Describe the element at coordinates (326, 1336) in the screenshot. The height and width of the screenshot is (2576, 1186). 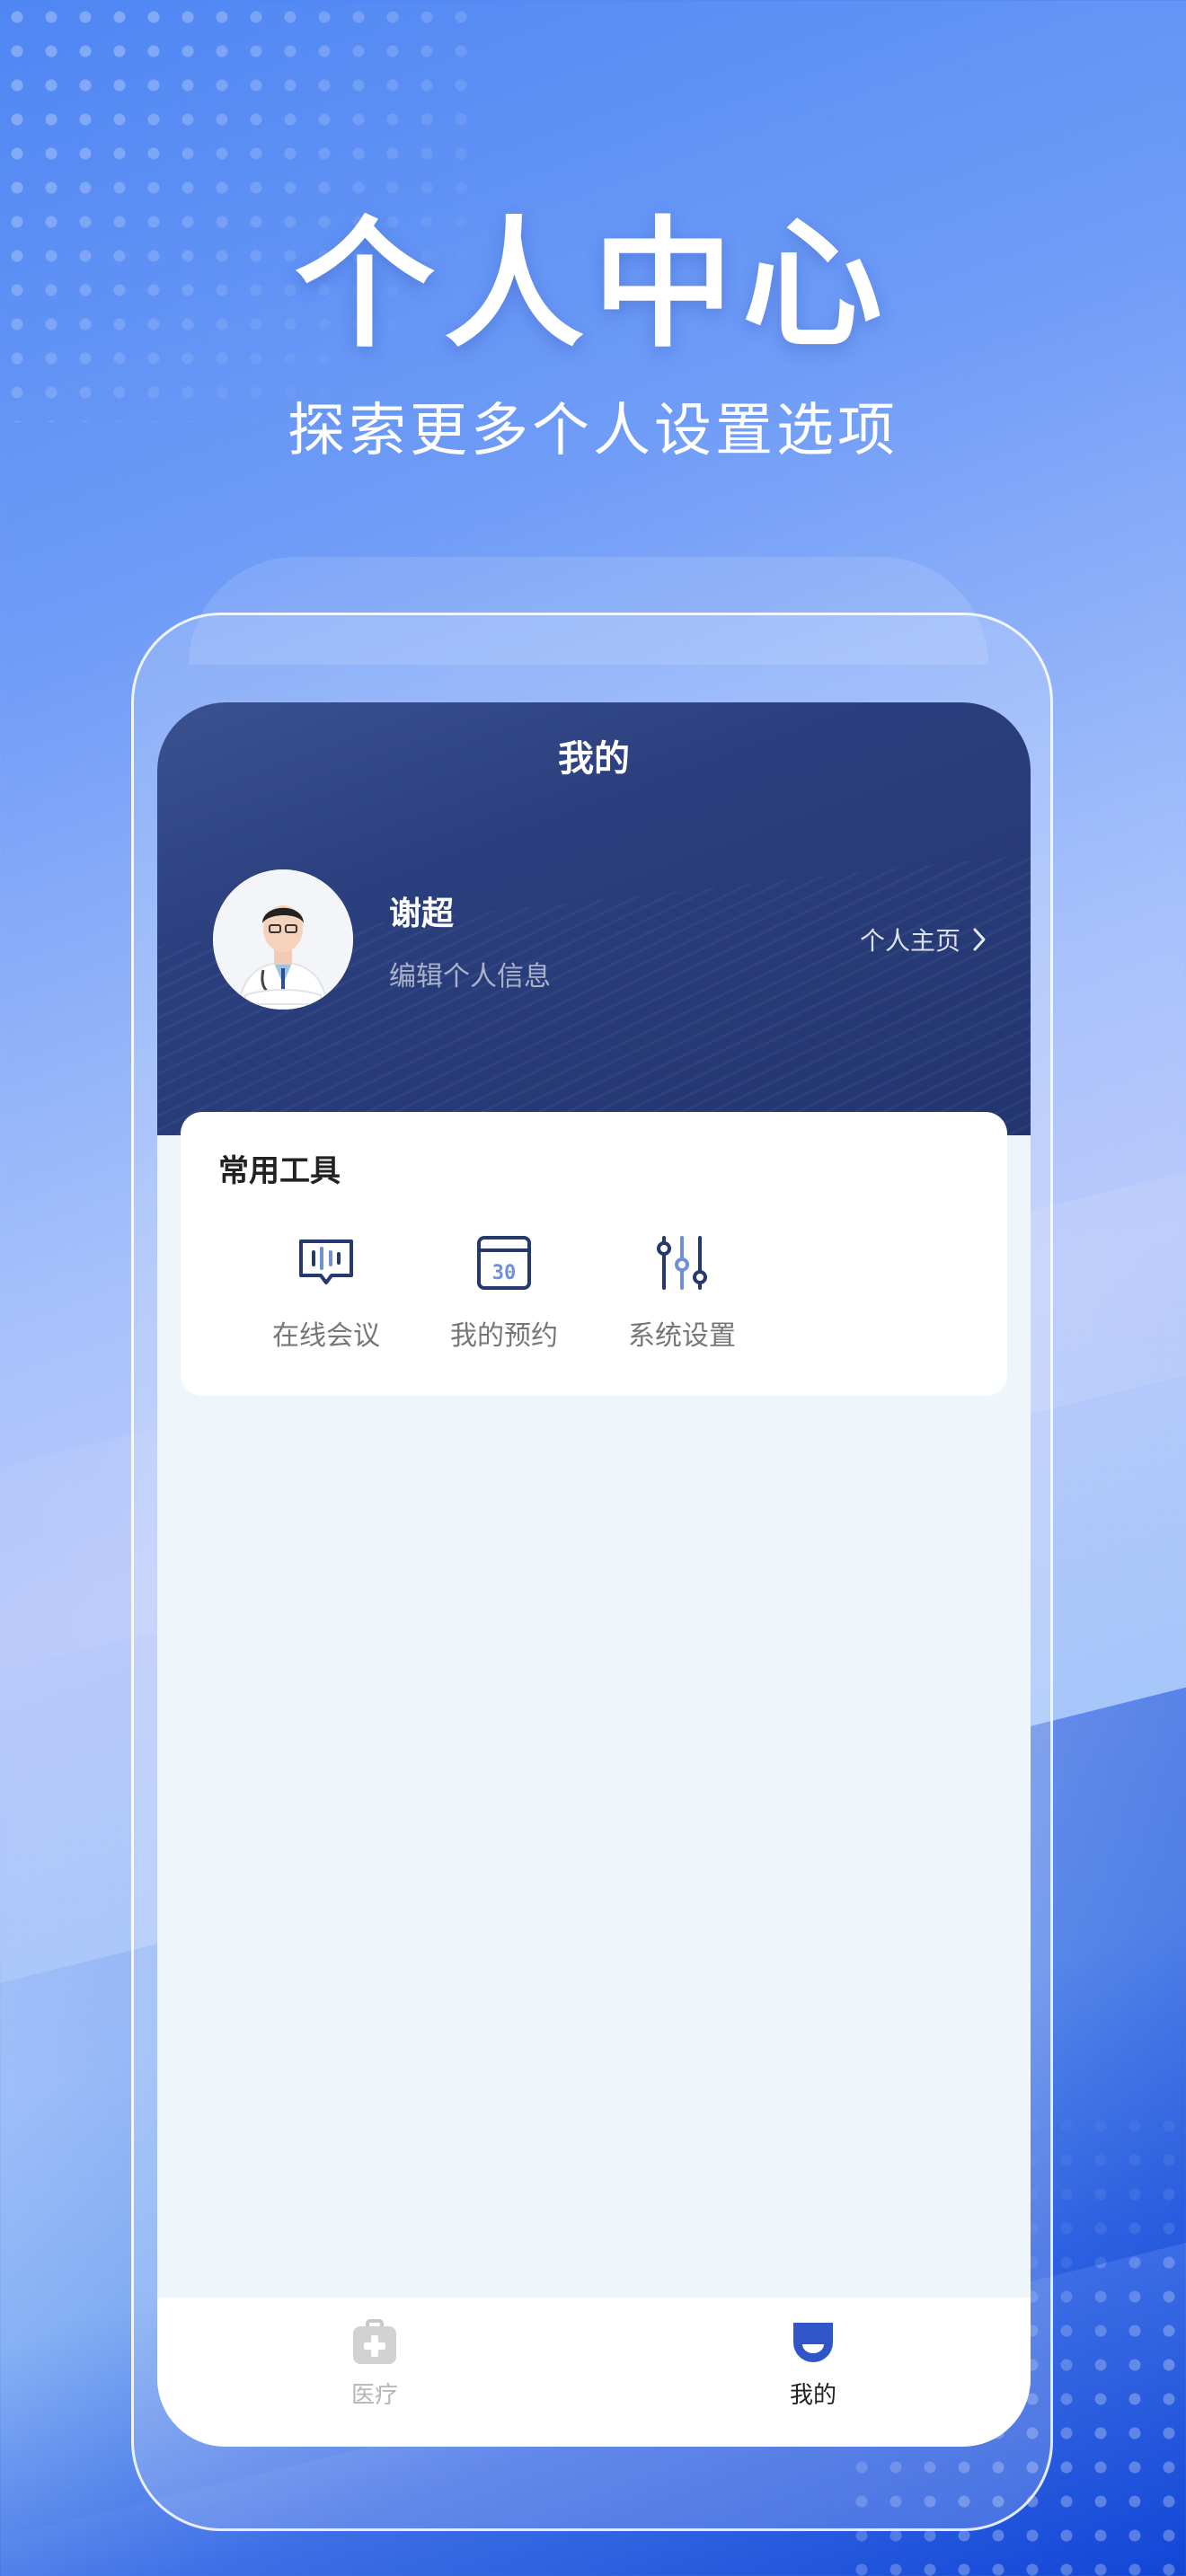
I see `tool-label: 在线会议` at that location.